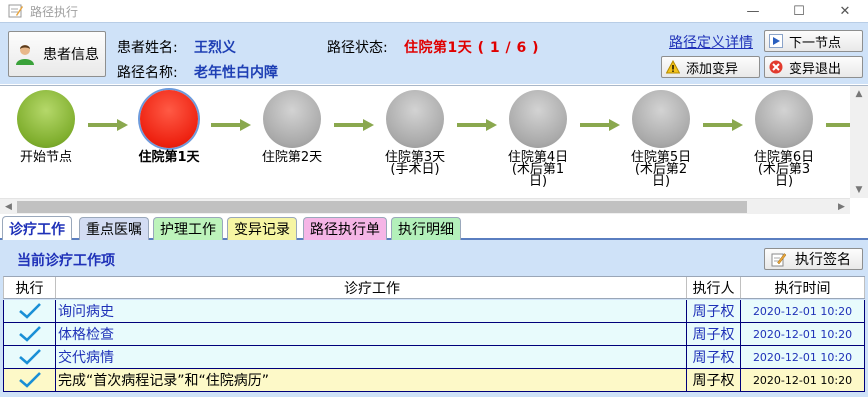  I want to click on window-title: 路径执行, so click(54, 11).